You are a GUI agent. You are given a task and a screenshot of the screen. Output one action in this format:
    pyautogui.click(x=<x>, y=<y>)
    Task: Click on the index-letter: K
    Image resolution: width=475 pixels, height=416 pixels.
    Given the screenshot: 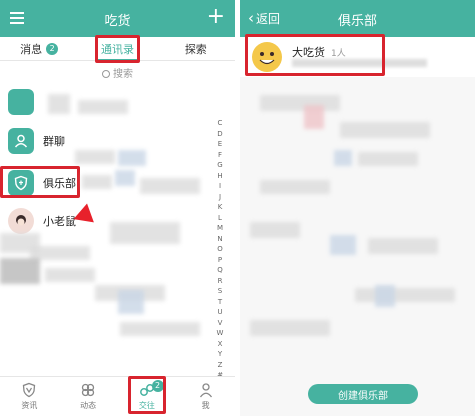 What is the action you would take?
    pyautogui.click(x=220, y=207)
    